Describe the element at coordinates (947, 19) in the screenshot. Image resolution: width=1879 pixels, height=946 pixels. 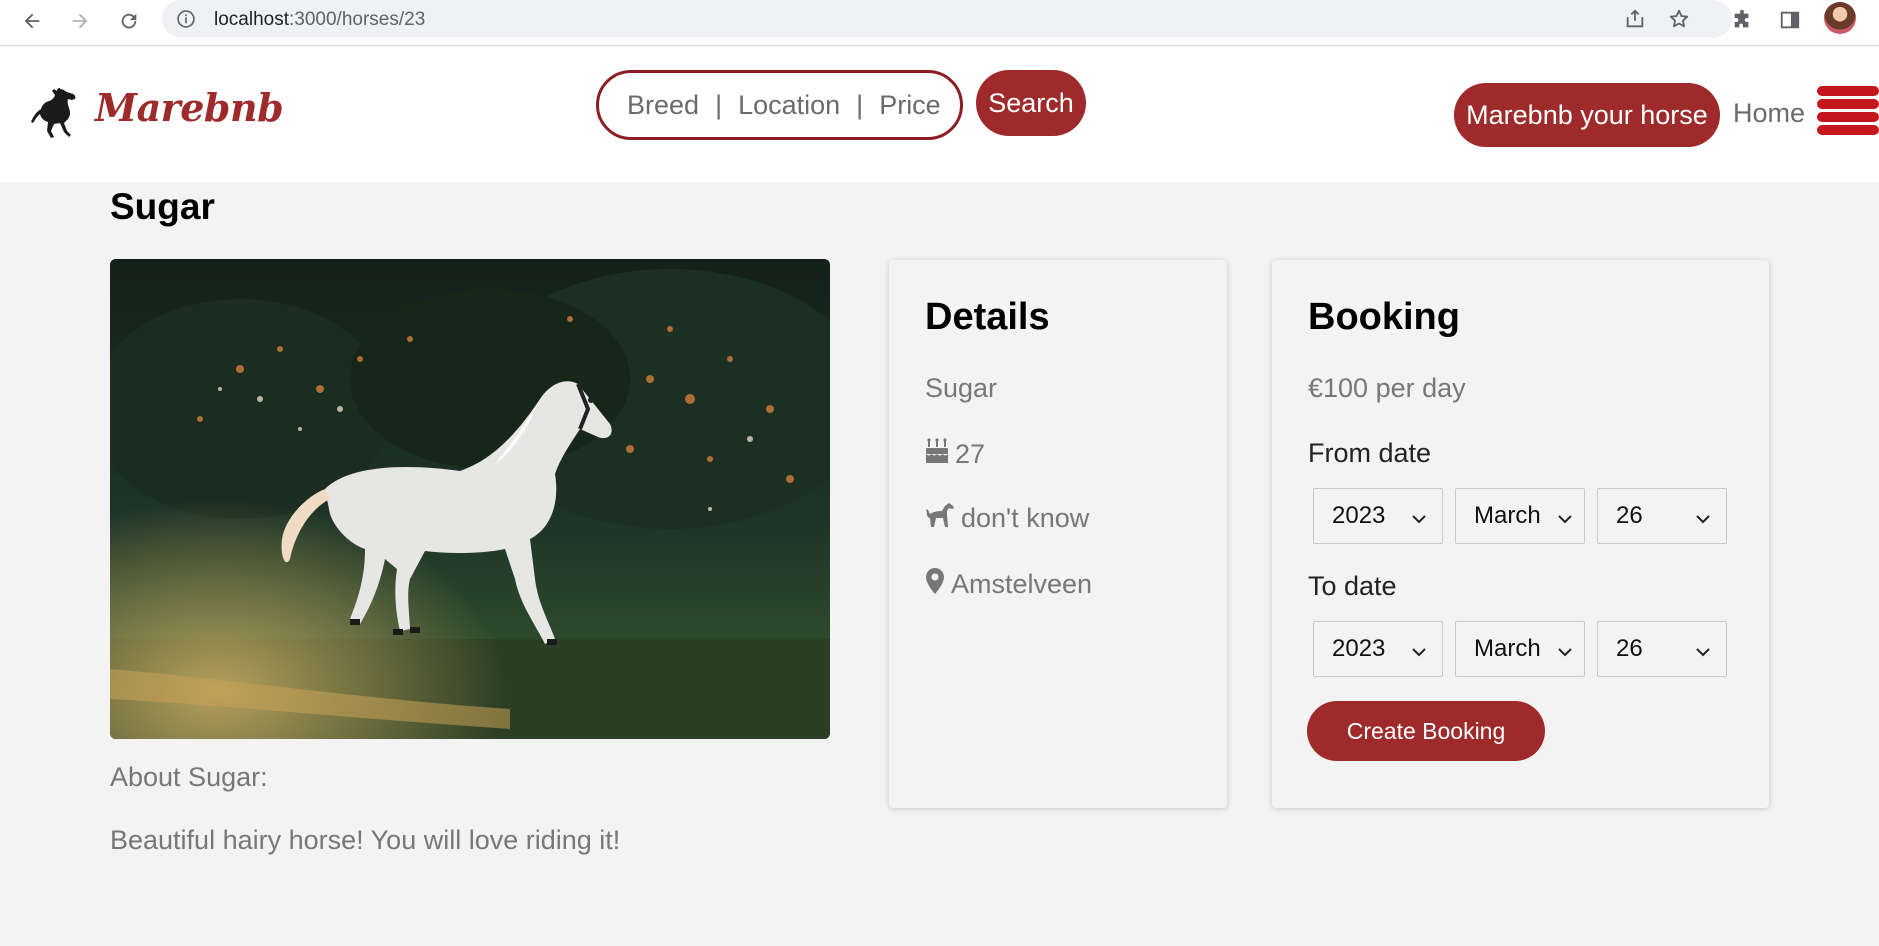
I see `address-bar: localhost:3000/horses/23` at that location.